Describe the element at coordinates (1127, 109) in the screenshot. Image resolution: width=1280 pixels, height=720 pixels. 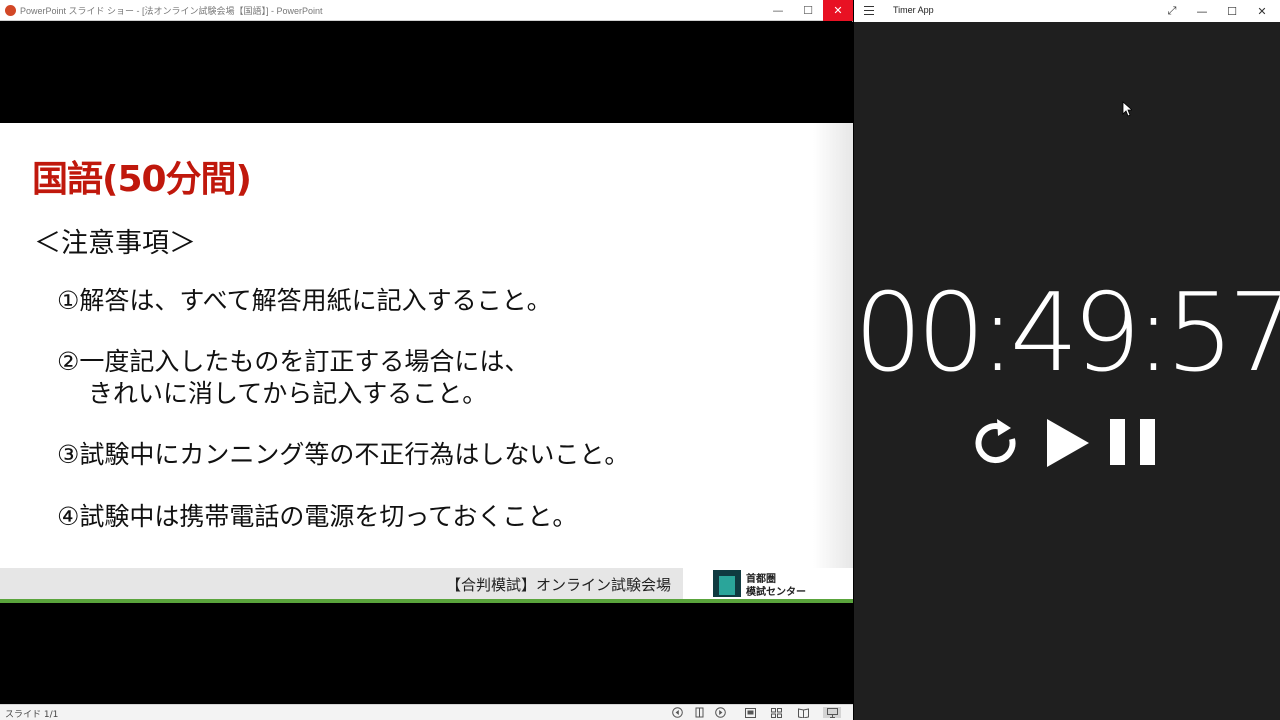
I see `mouse-cursor-icon` at that location.